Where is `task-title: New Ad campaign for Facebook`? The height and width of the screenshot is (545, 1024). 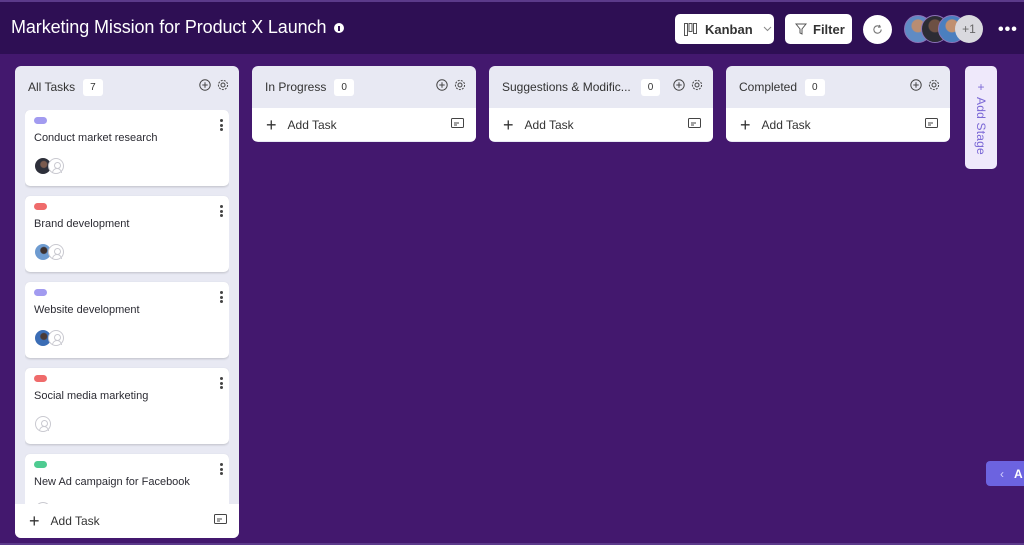 task-title: New Ad campaign for Facebook is located at coordinates (112, 482).